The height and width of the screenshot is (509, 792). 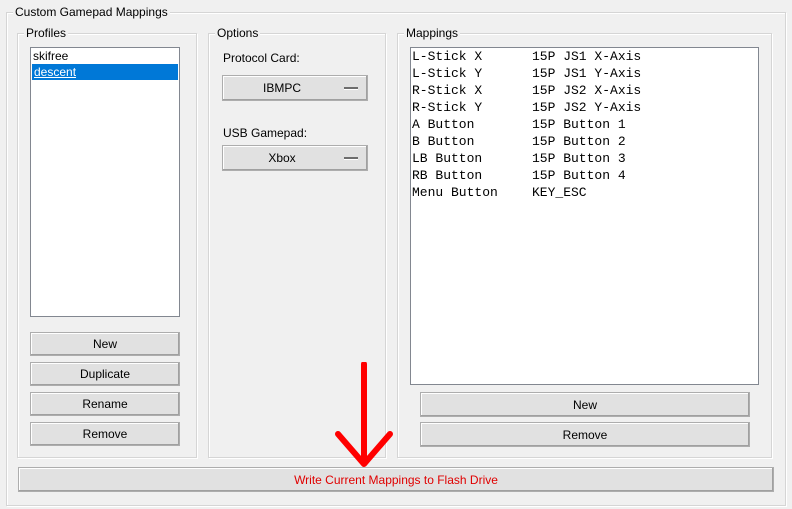 What do you see at coordinates (396, 479) in the screenshot?
I see `write-mappings-button: Write Current Mappings to Flash Drive` at bounding box center [396, 479].